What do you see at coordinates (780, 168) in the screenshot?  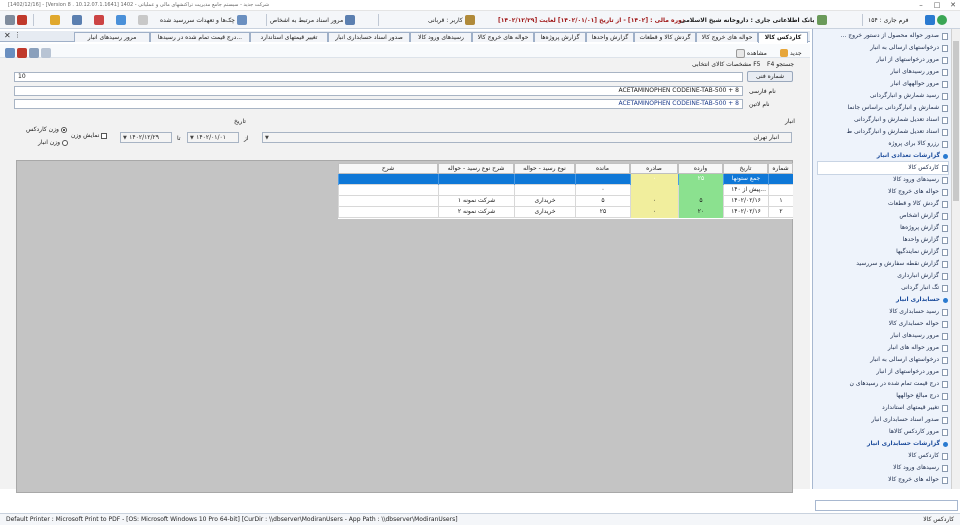 I see `grid-header-0: شماره` at bounding box center [780, 168].